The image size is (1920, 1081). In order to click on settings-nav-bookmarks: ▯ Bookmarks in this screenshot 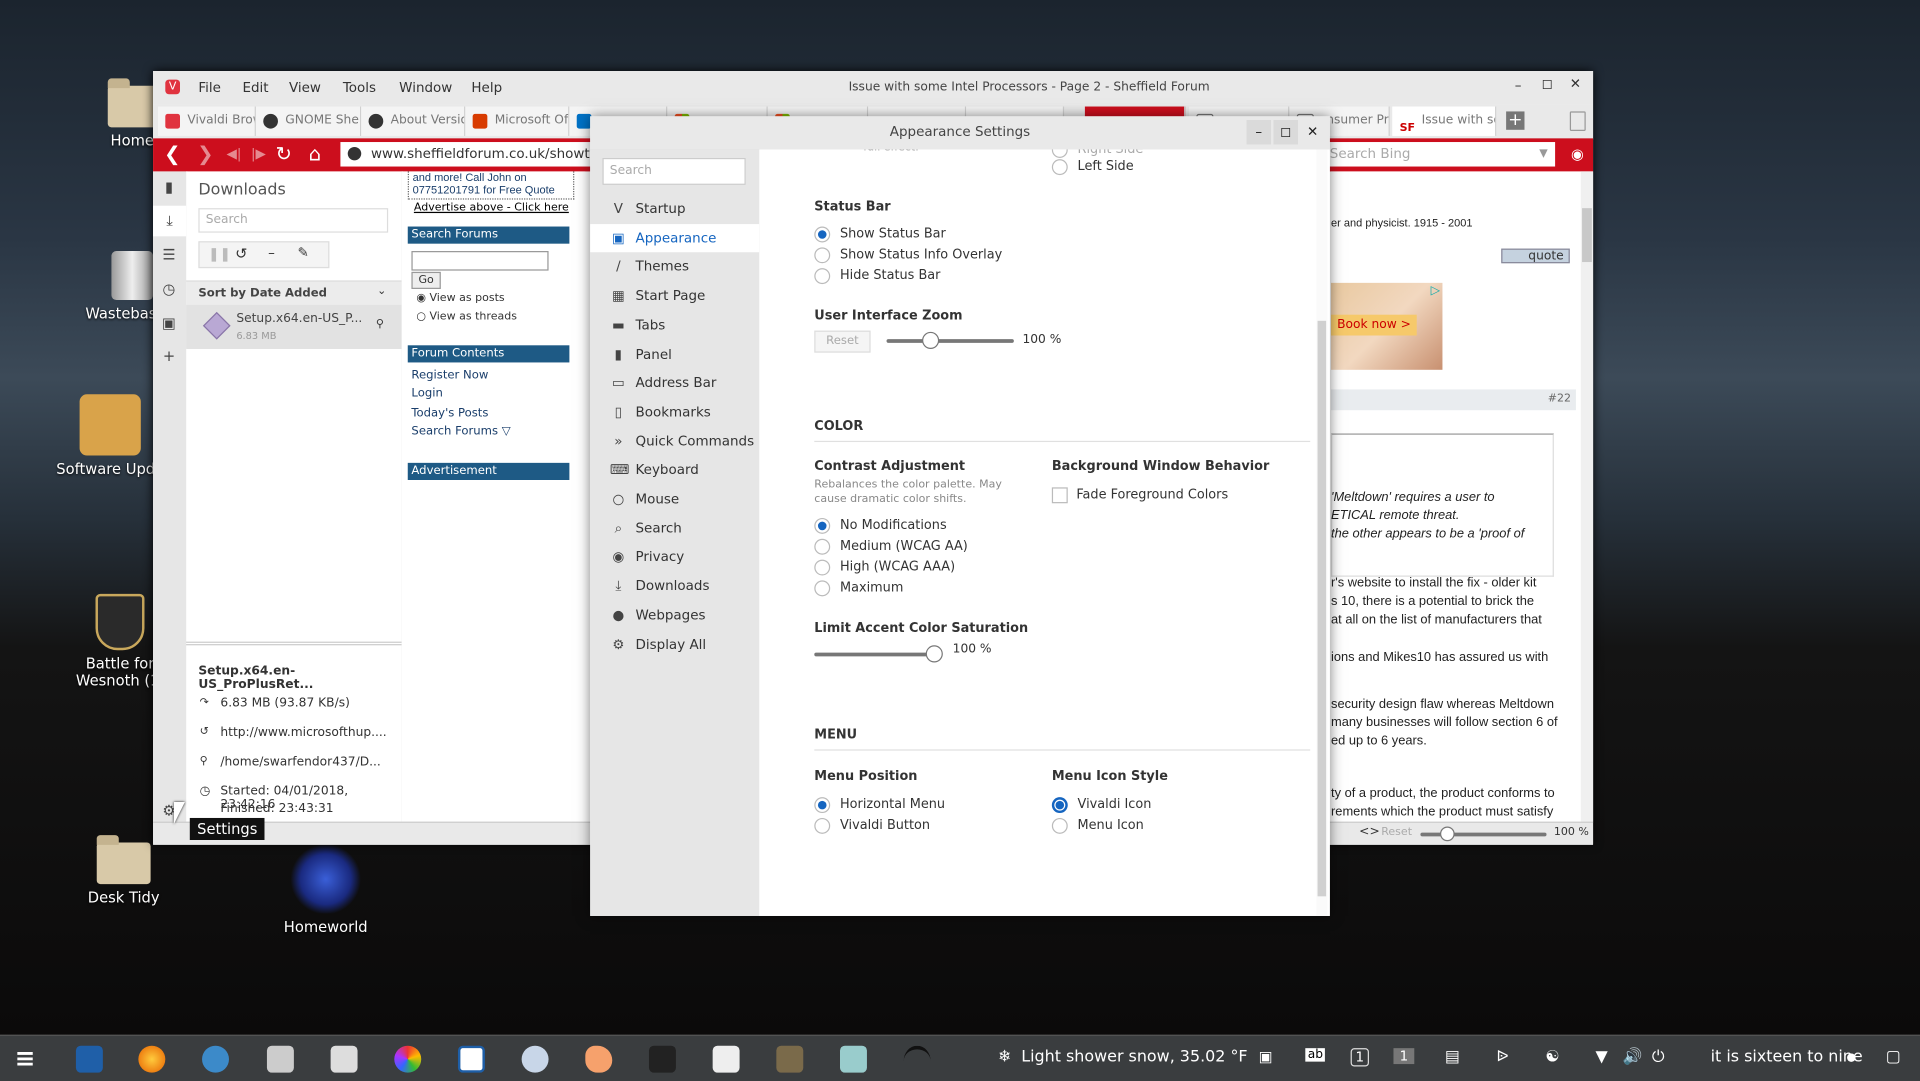, I will do `click(674, 412)`.